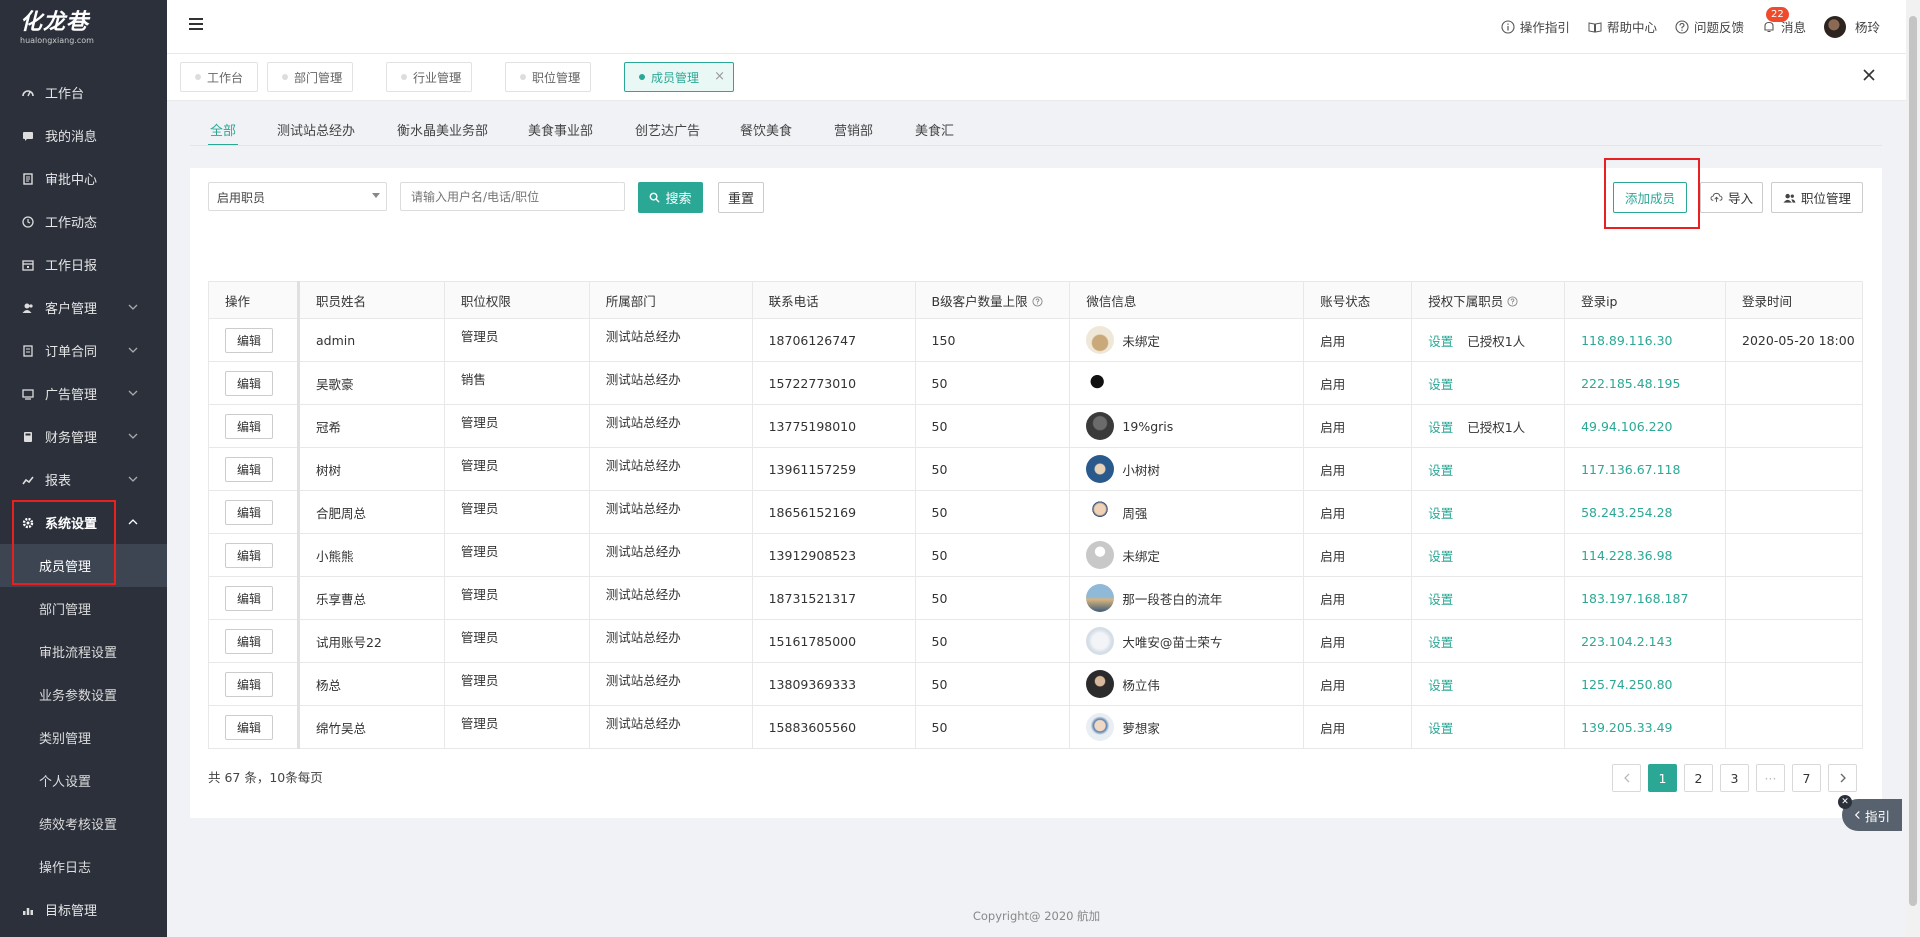 The image size is (1920, 937). Describe the element at coordinates (83, 651) in the screenshot. I see `sidebar-subitem-approval-flow: 审批流程设置` at that location.